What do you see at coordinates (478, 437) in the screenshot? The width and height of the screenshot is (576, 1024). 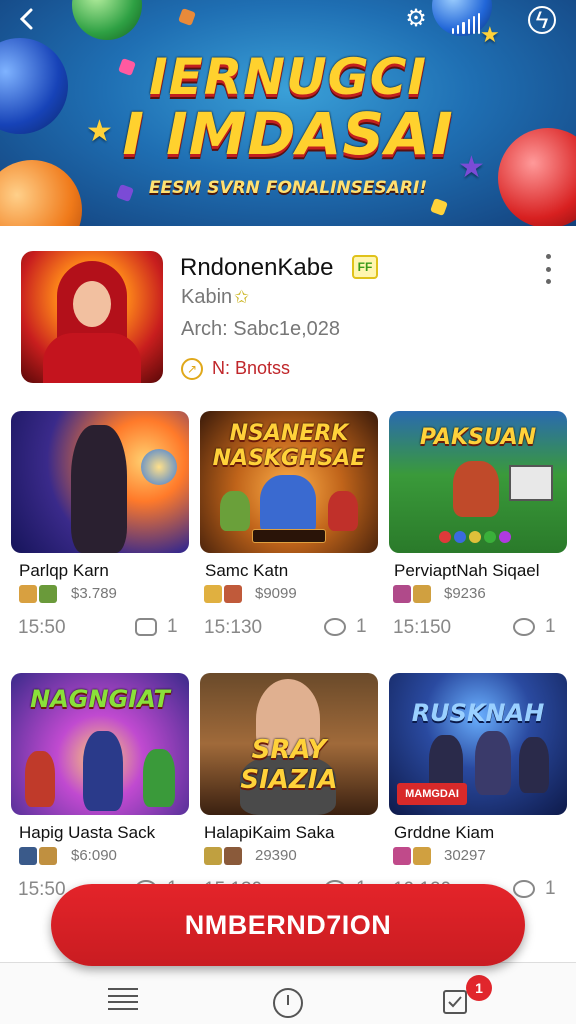 I see `thumbnail-title: PAKSUAN` at bounding box center [478, 437].